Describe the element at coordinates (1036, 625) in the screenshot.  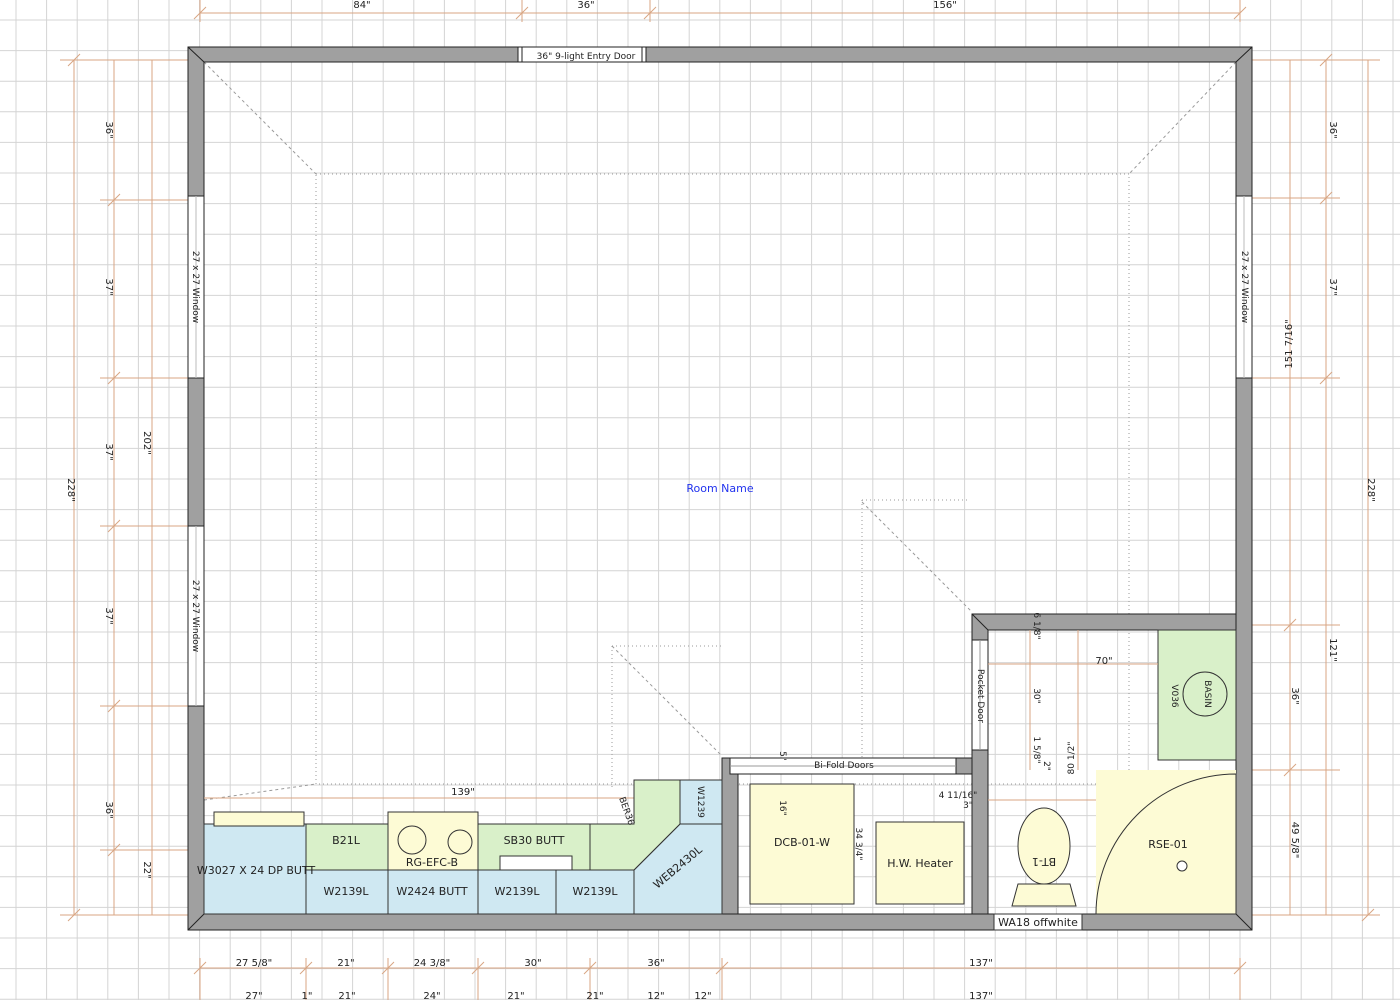
I see `dim-61-label: 6 1/8"` at that location.